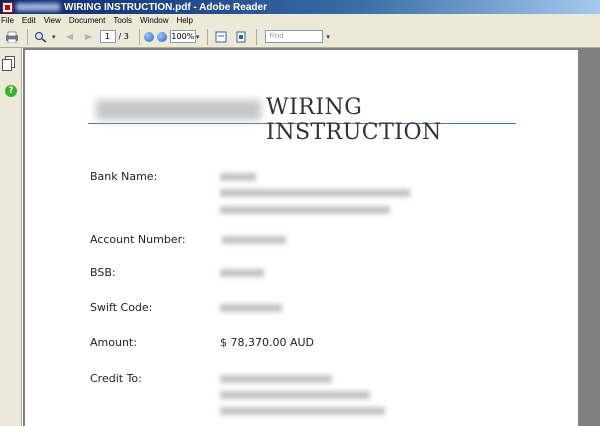 This screenshot has width=600, height=426. Describe the element at coordinates (198, 37) in the screenshot. I see `zoom-dropdown-icon: ▾` at that location.